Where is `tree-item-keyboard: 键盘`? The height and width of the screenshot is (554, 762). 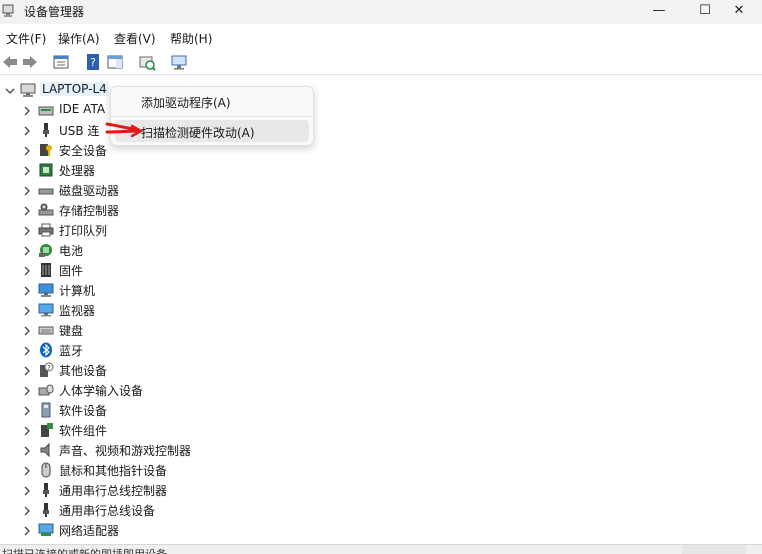
tree-item-keyboard: 键盘 is located at coordinates (370, 330).